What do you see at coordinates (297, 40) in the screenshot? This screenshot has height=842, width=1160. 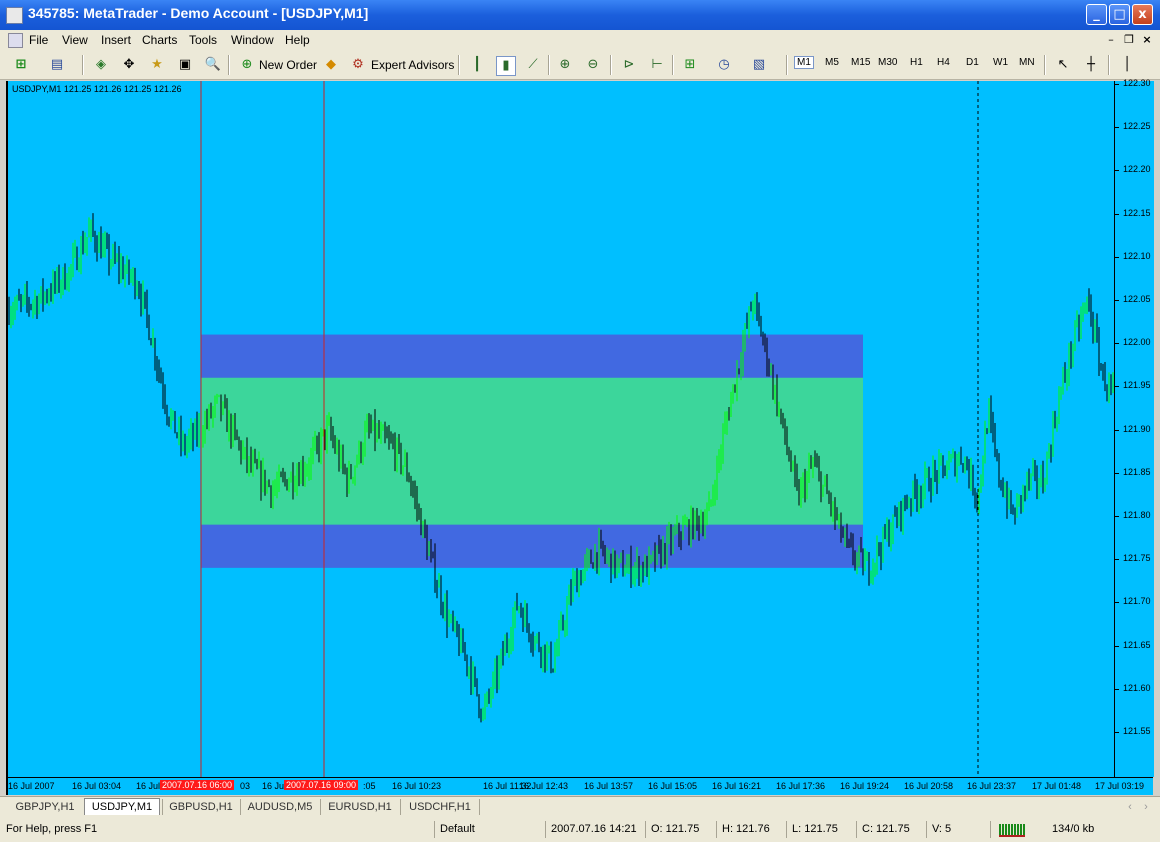 I see `menu-help: Help` at bounding box center [297, 40].